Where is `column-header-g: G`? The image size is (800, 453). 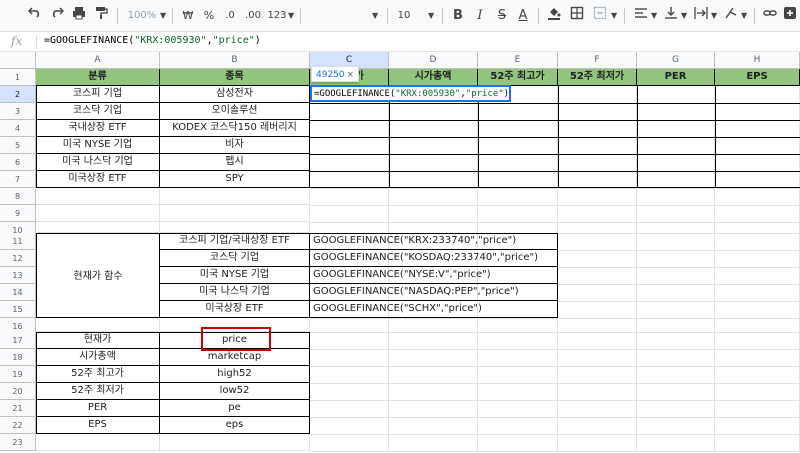 column-header-g: G is located at coordinates (676, 60).